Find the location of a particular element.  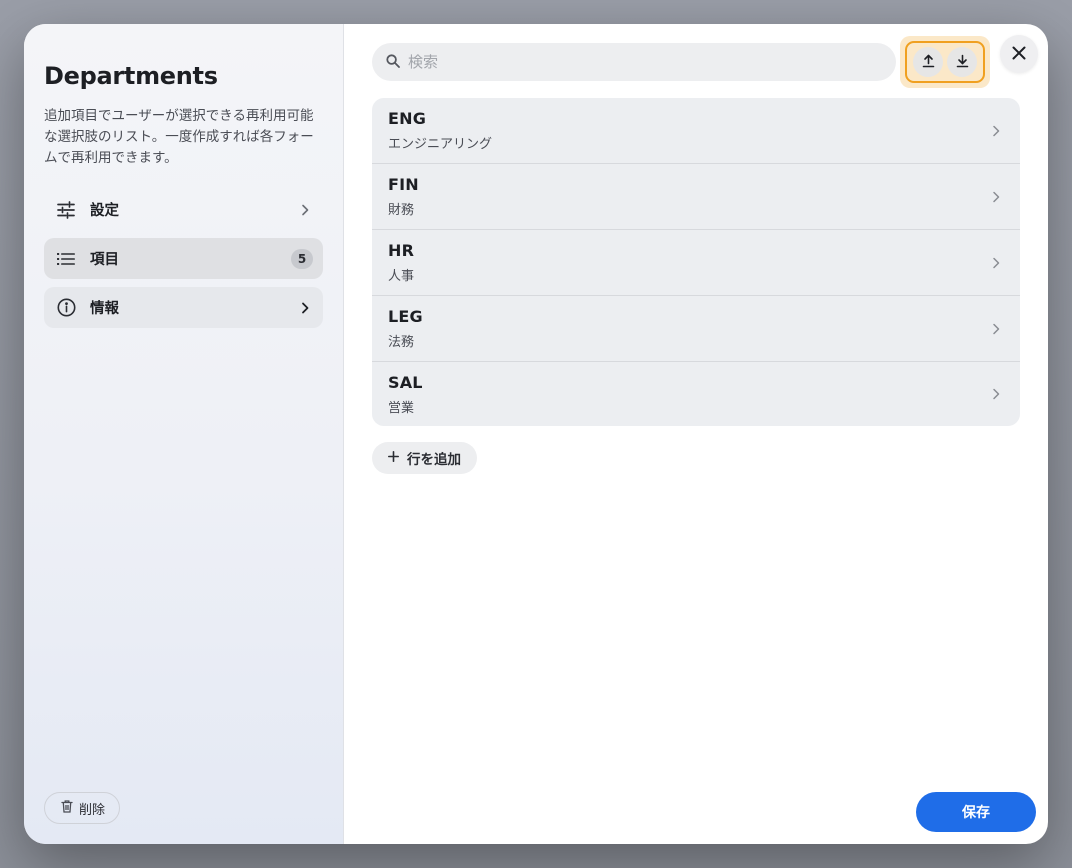

item-name: 人事 is located at coordinates (401, 276).